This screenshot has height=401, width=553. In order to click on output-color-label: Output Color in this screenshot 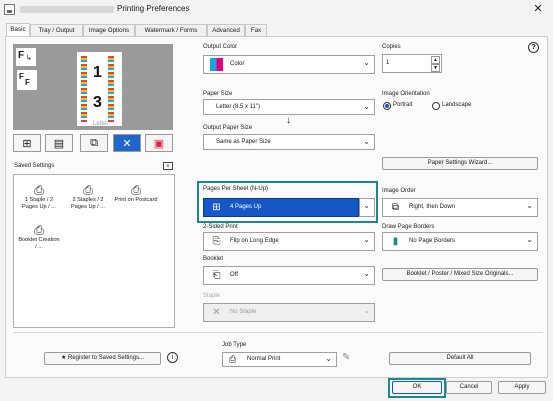, I will do `click(220, 47)`.